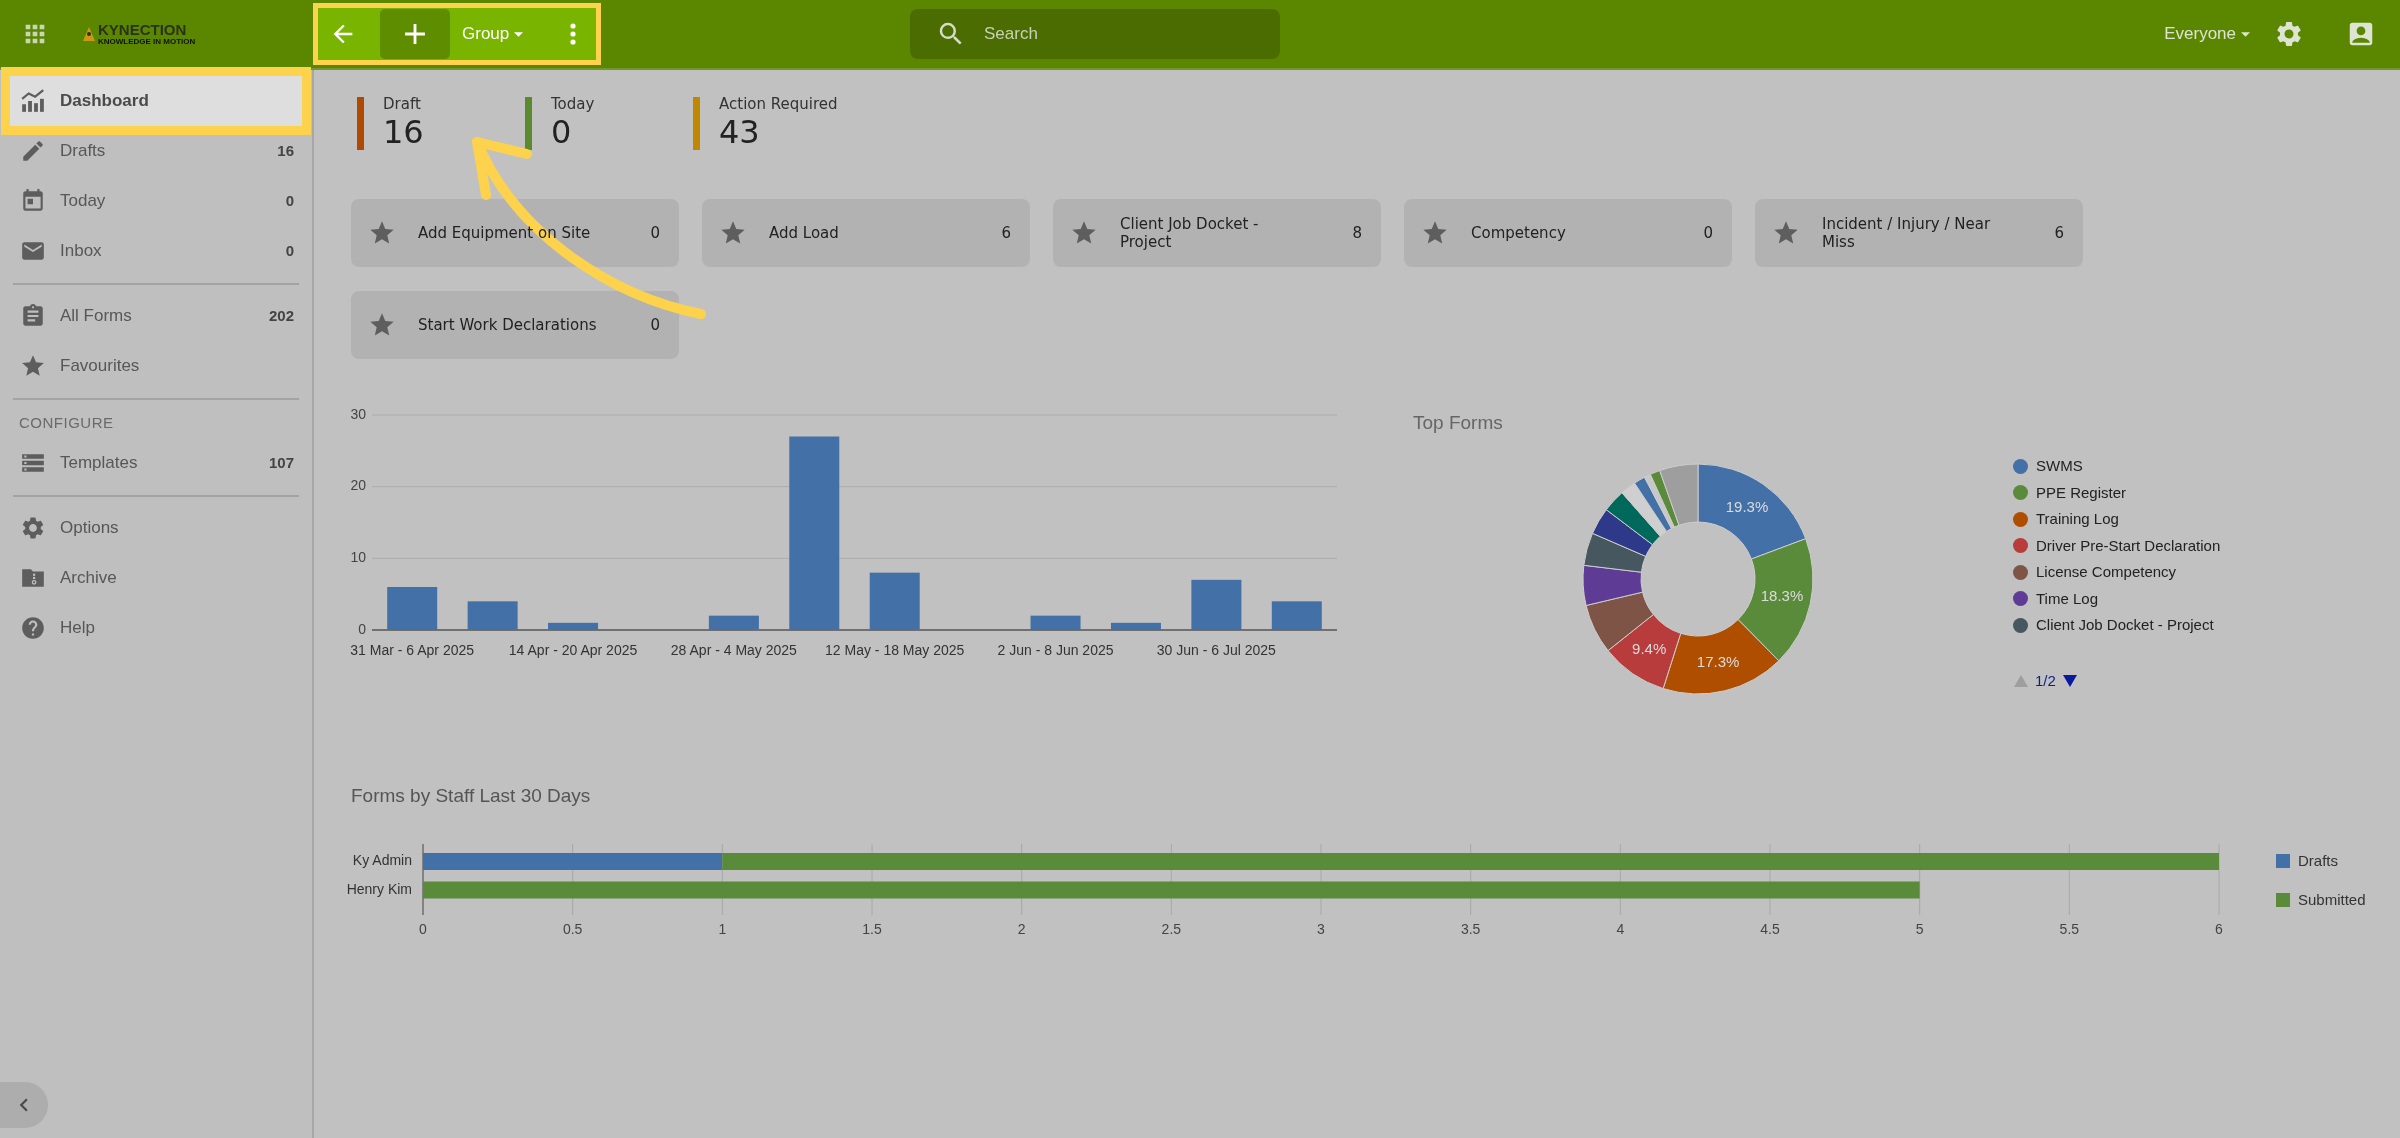  I want to click on legend-label: Submitted, so click(2332, 899).